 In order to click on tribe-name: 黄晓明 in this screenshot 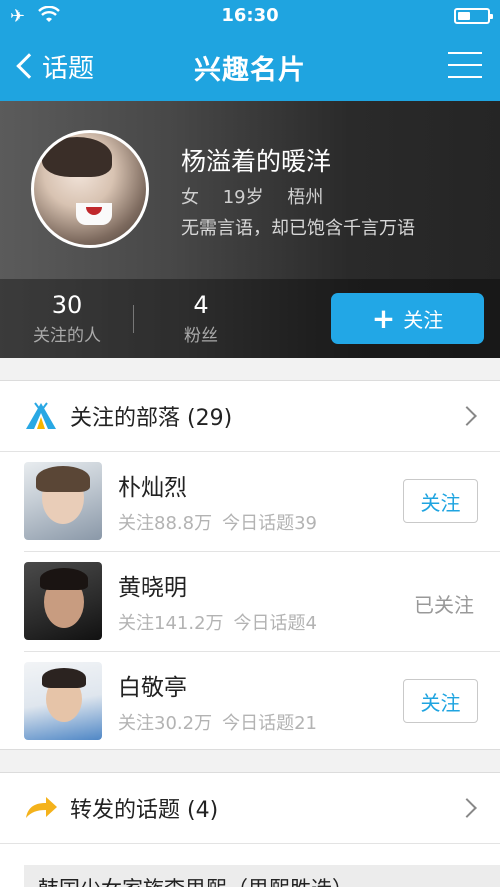, I will do `click(152, 588)`.